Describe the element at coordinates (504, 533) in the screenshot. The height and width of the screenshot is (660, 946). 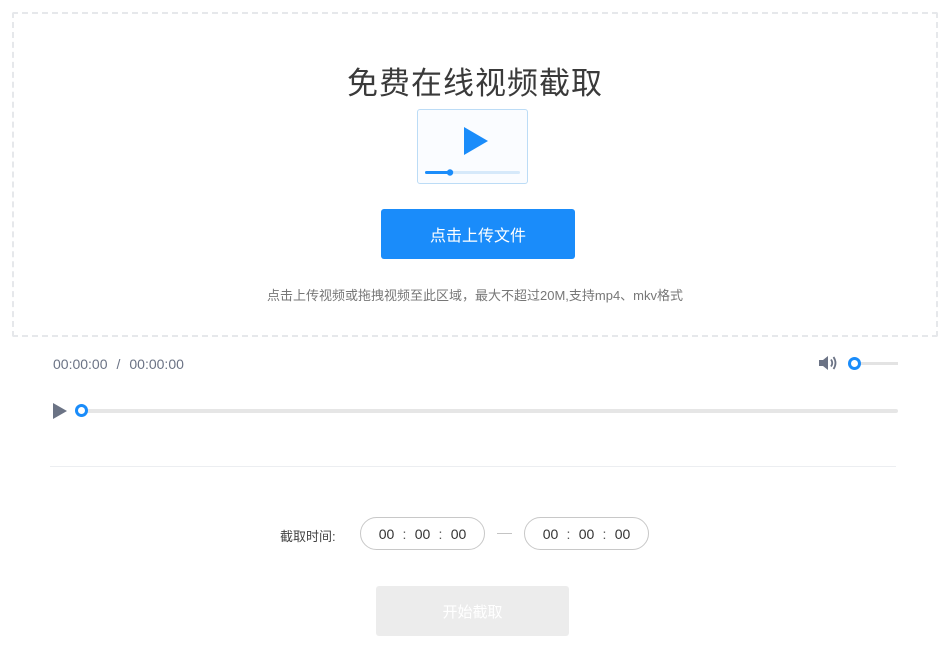
I see `range-dash` at that location.